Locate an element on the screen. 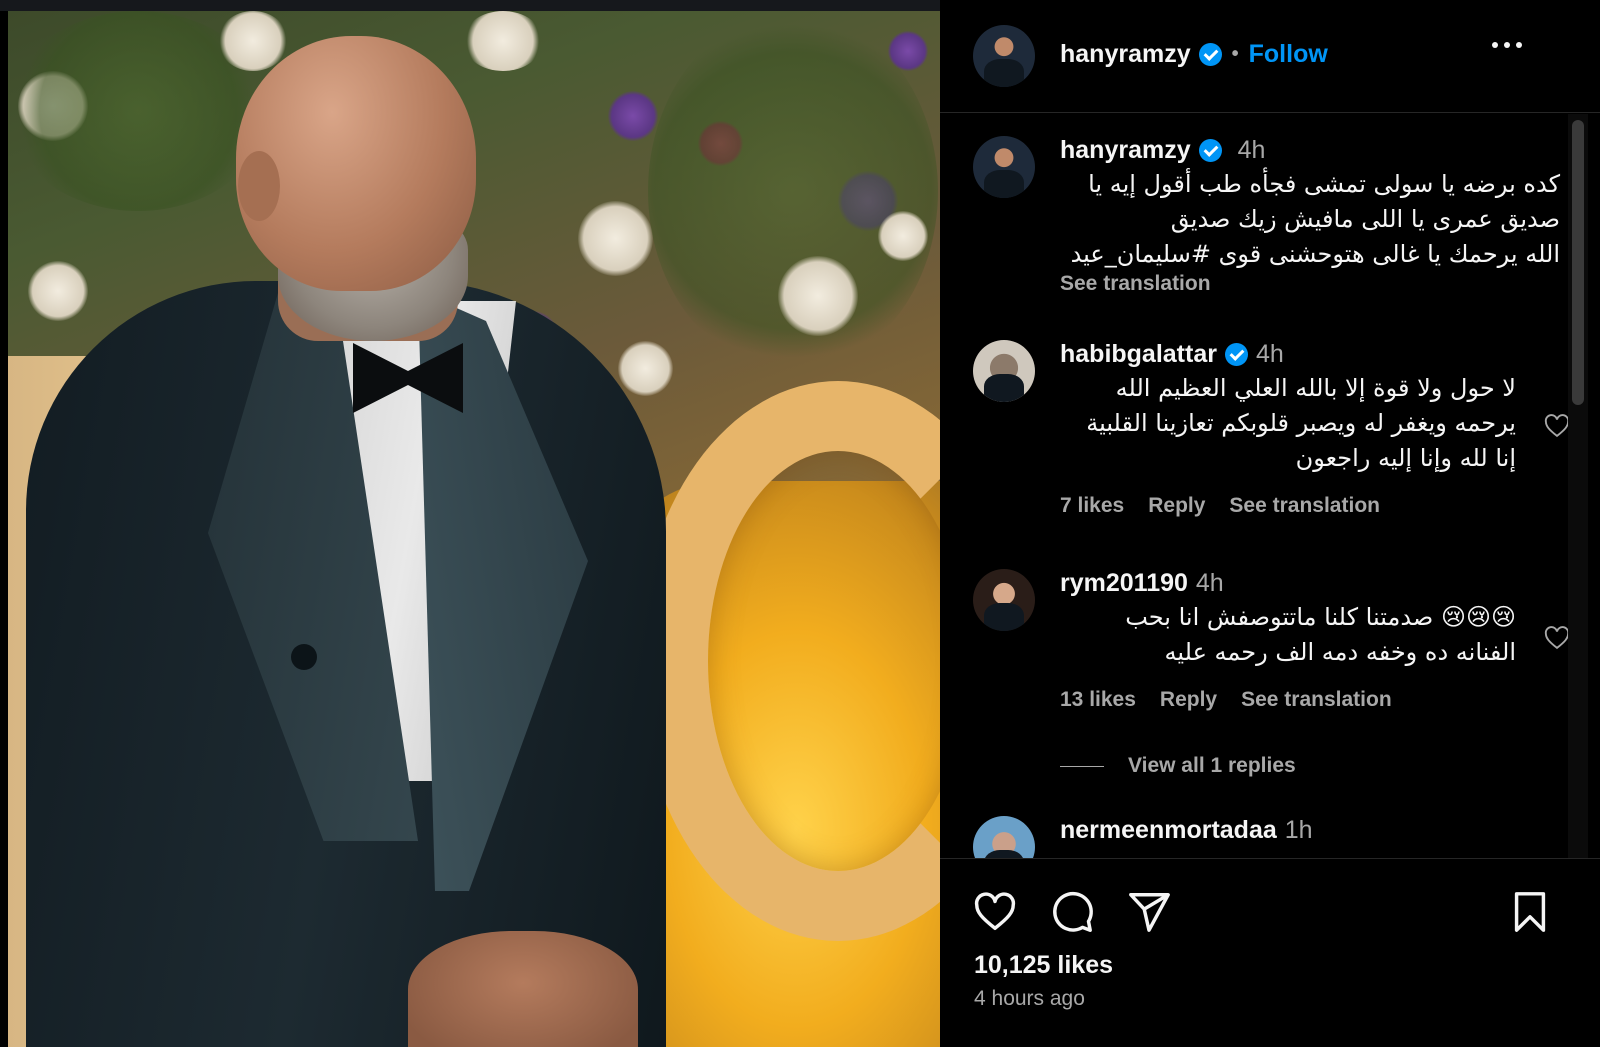 The height and width of the screenshot is (1047, 1600). view-replies-label: View all 1 replies is located at coordinates (1212, 765).